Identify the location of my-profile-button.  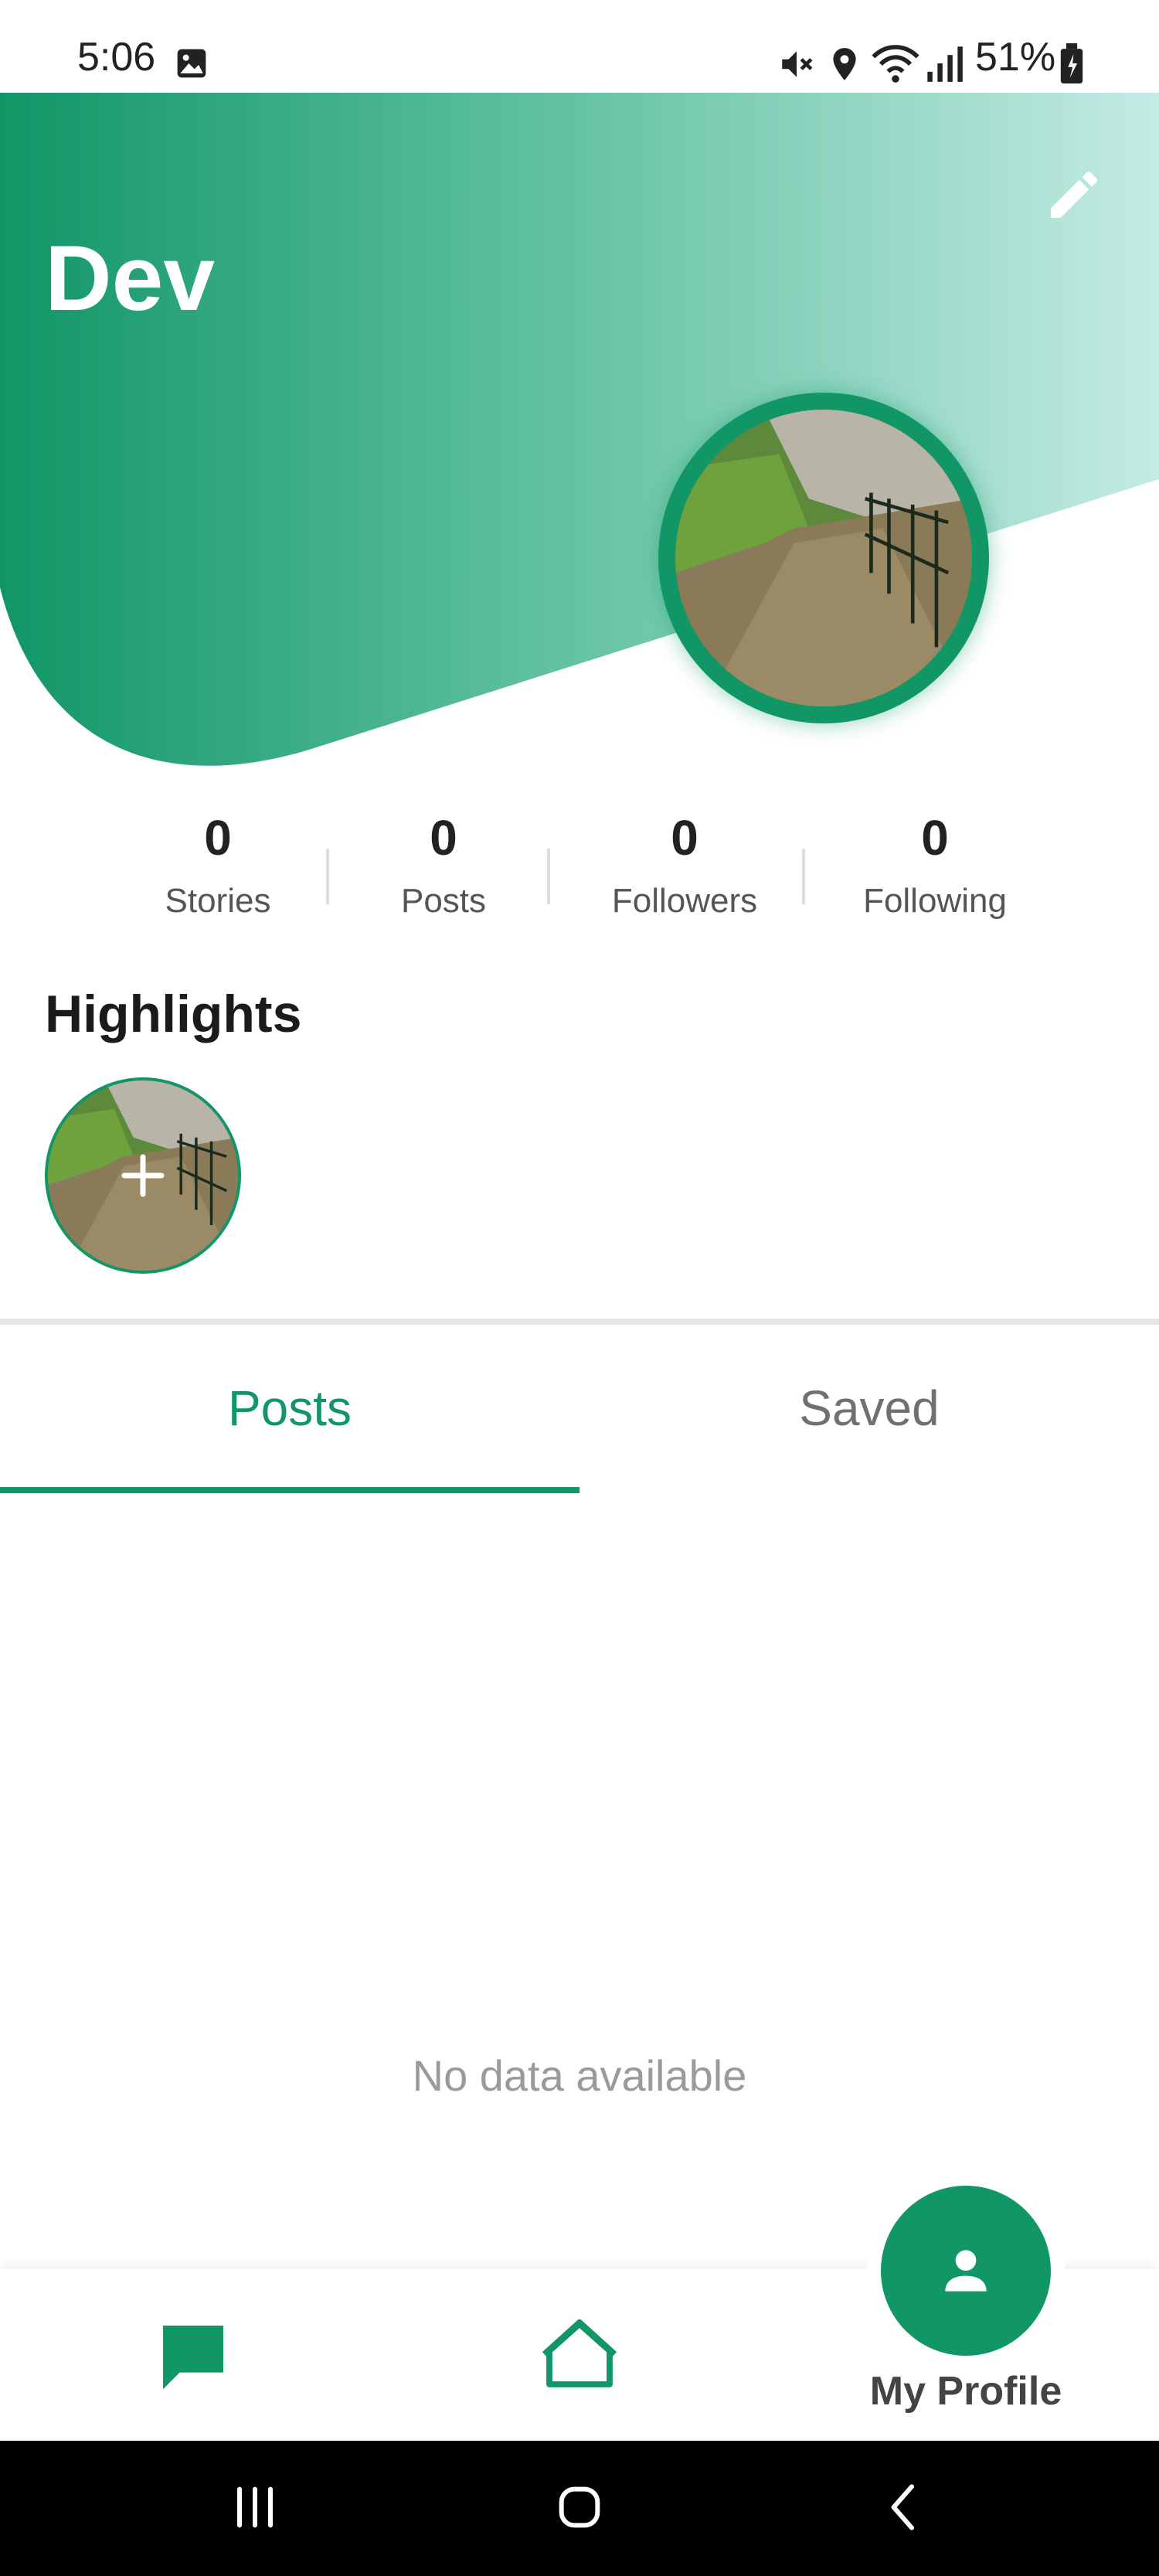
(966, 2271).